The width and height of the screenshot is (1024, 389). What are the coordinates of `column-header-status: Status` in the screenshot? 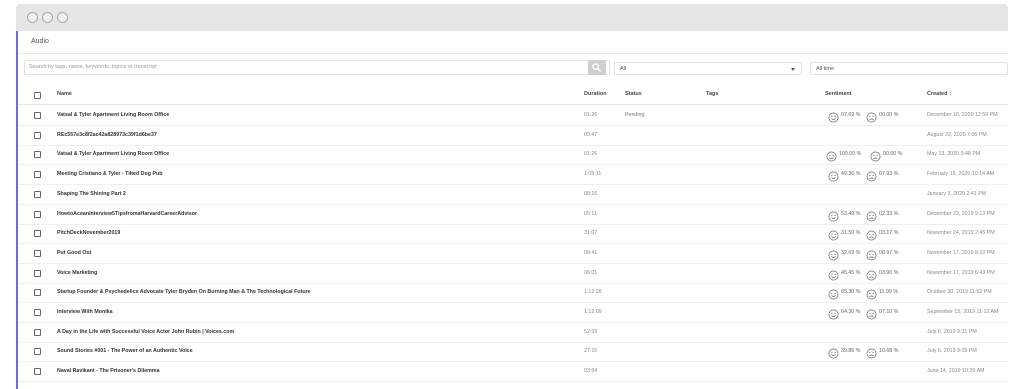 It's located at (633, 94).